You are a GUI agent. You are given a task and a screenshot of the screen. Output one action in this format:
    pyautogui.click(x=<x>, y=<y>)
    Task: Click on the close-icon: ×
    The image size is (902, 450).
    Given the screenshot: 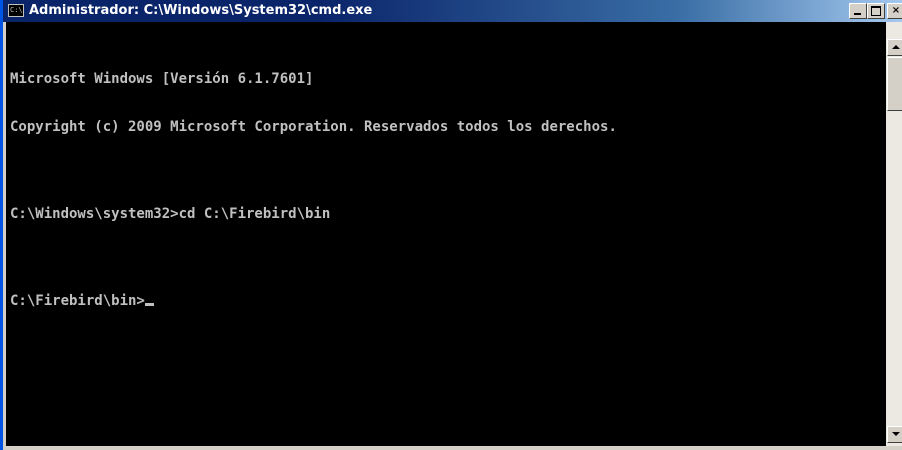 What is the action you would take?
    pyautogui.click(x=896, y=10)
    